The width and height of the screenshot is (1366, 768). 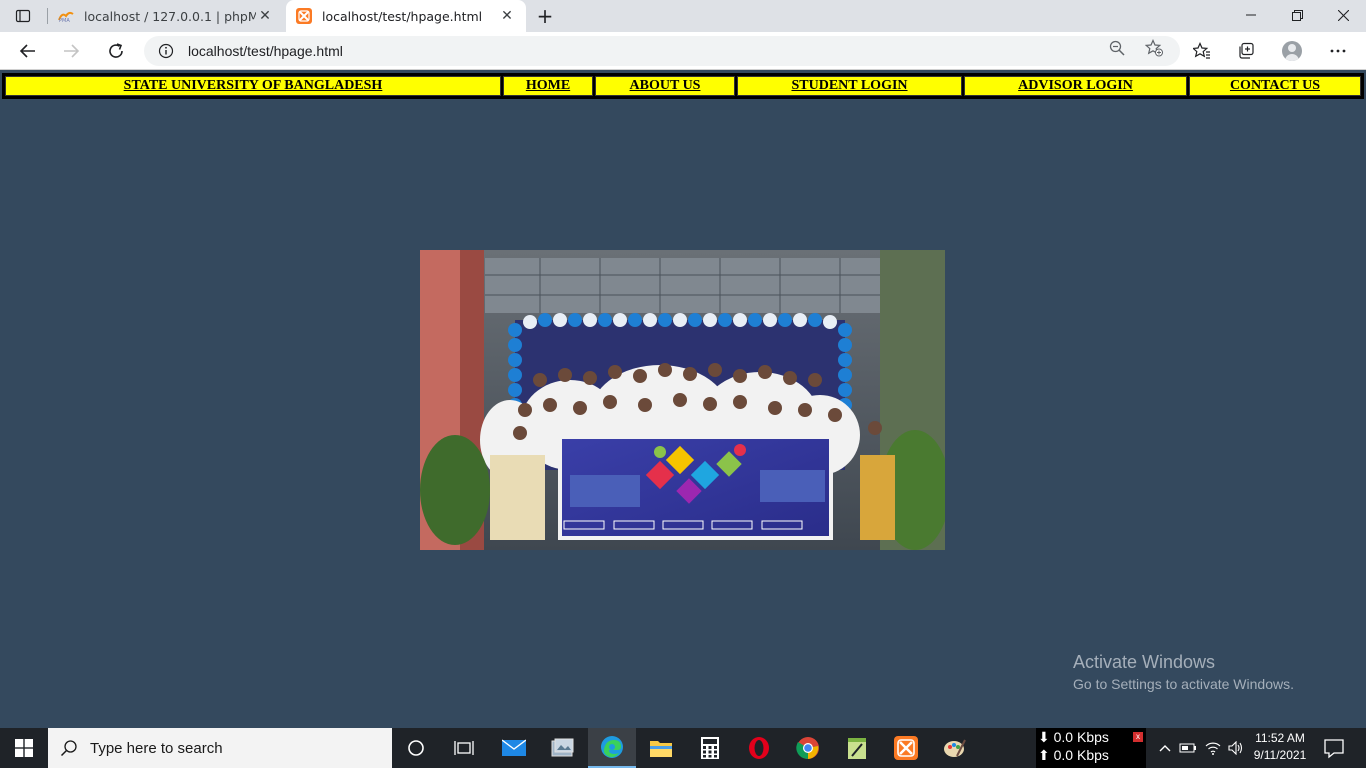 I want to click on watermark-subtitle: Go to Settings to activate Windows., so click(x=1183, y=684).